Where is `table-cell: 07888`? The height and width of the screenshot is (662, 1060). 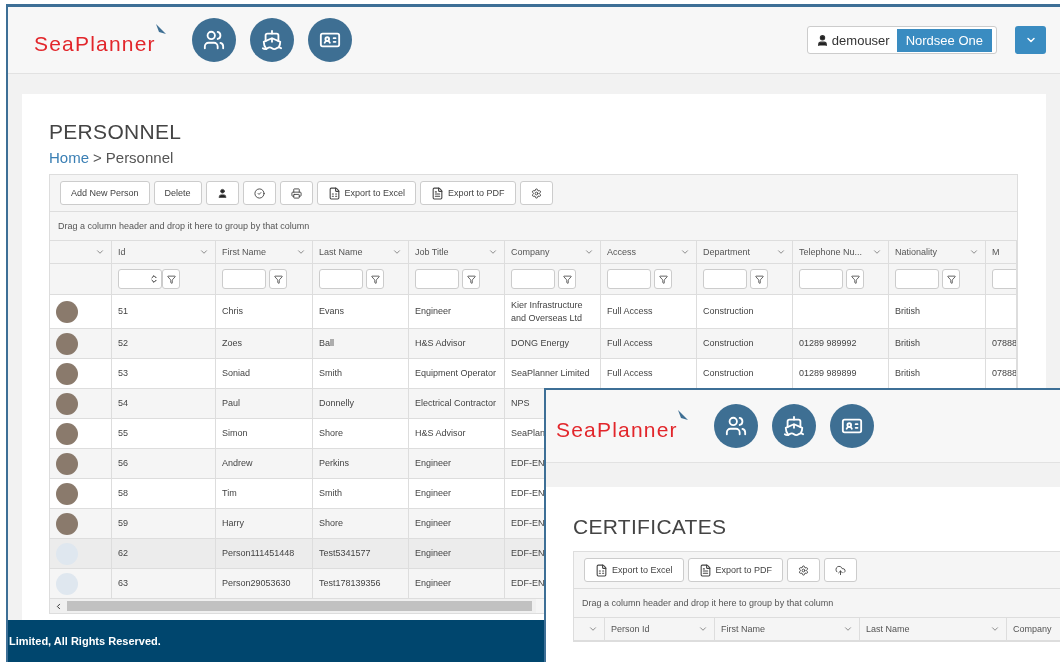 table-cell: 07888 is located at coordinates (1004, 343).